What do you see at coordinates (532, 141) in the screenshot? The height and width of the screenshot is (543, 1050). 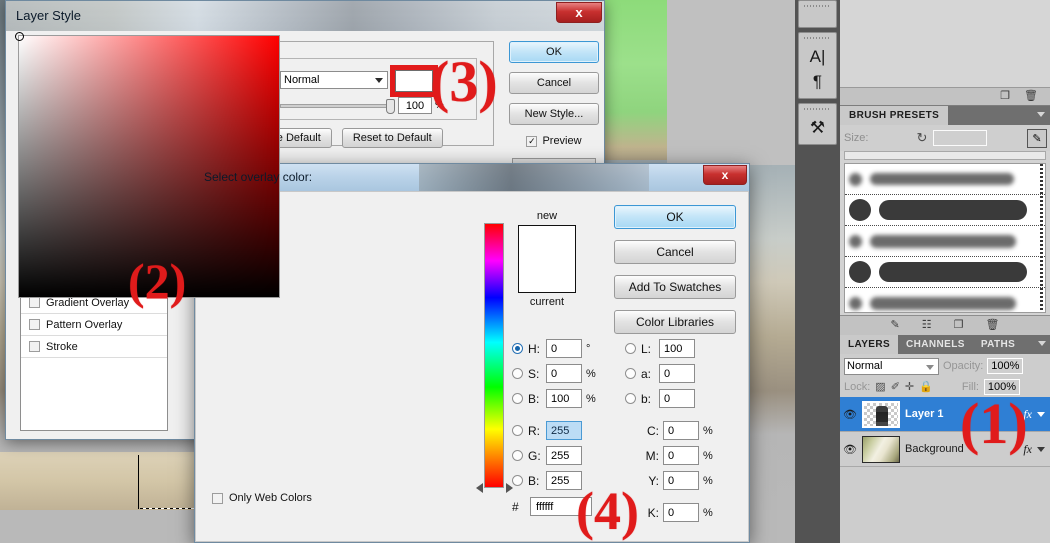 I see `checkbox-checked: ✓` at bounding box center [532, 141].